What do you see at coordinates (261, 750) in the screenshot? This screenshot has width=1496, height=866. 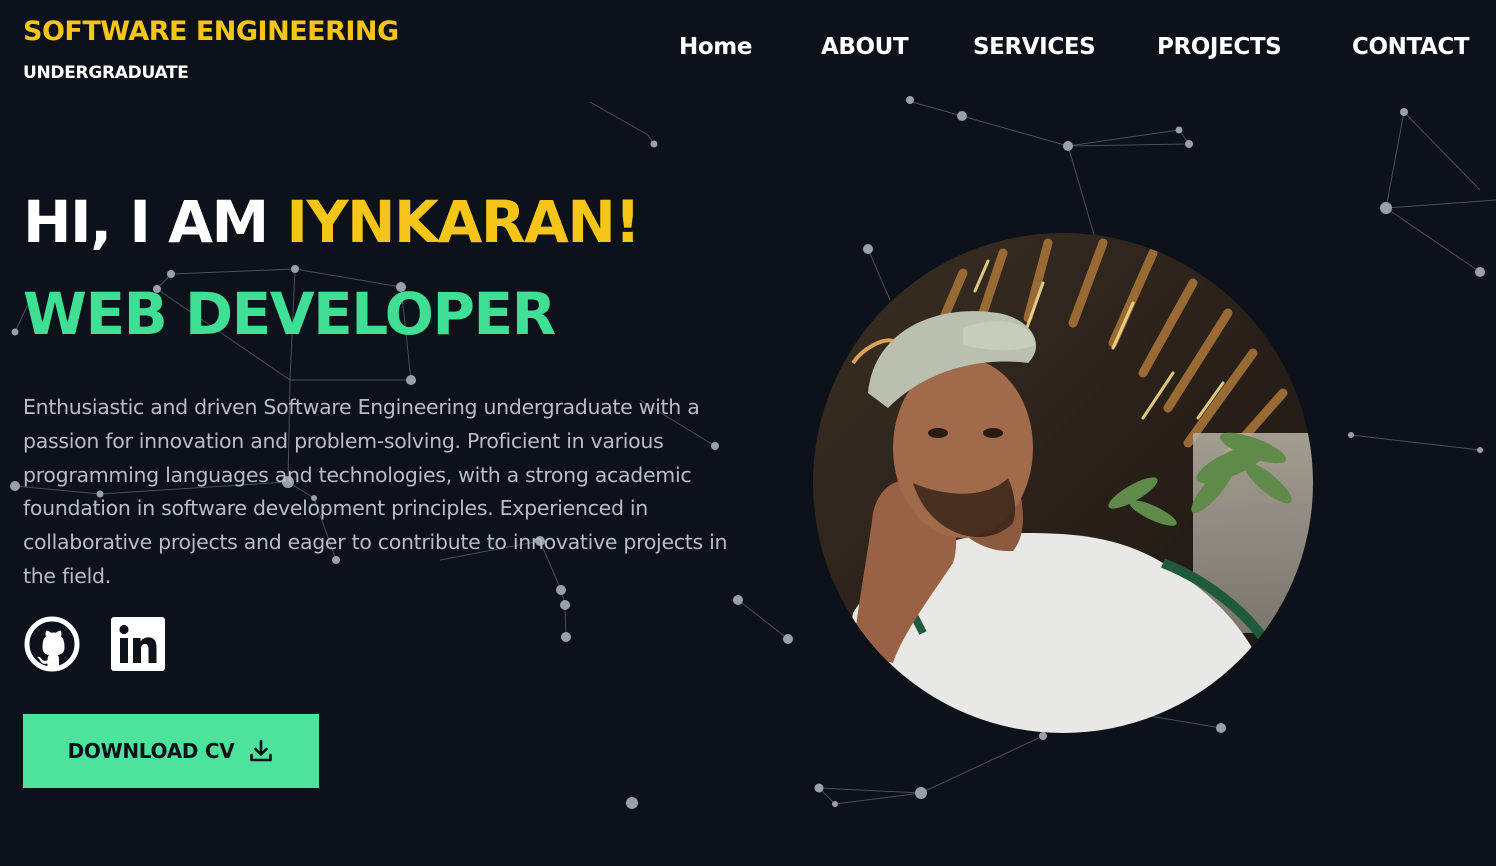 I see `download-icon` at bounding box center [261, 750].